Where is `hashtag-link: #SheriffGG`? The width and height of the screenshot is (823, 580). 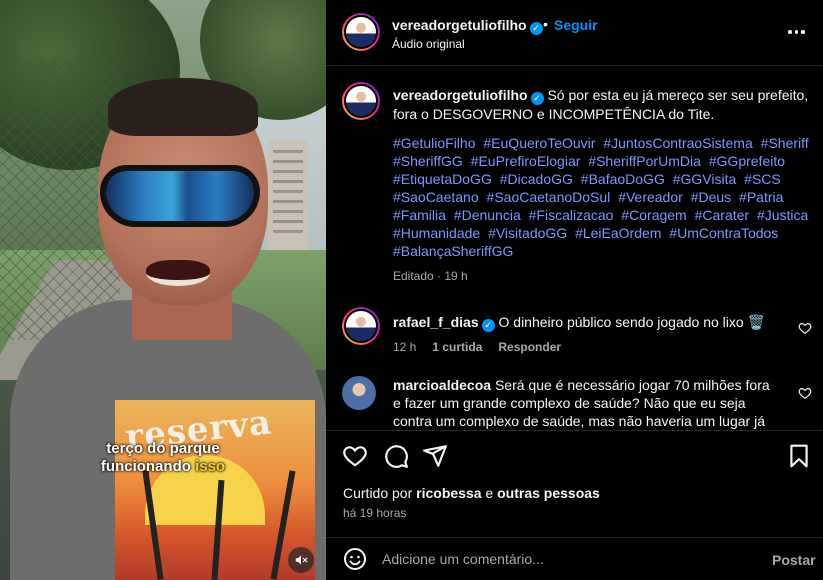 hashtag-link: #SheriffGG is located at coordinates (428, 161).